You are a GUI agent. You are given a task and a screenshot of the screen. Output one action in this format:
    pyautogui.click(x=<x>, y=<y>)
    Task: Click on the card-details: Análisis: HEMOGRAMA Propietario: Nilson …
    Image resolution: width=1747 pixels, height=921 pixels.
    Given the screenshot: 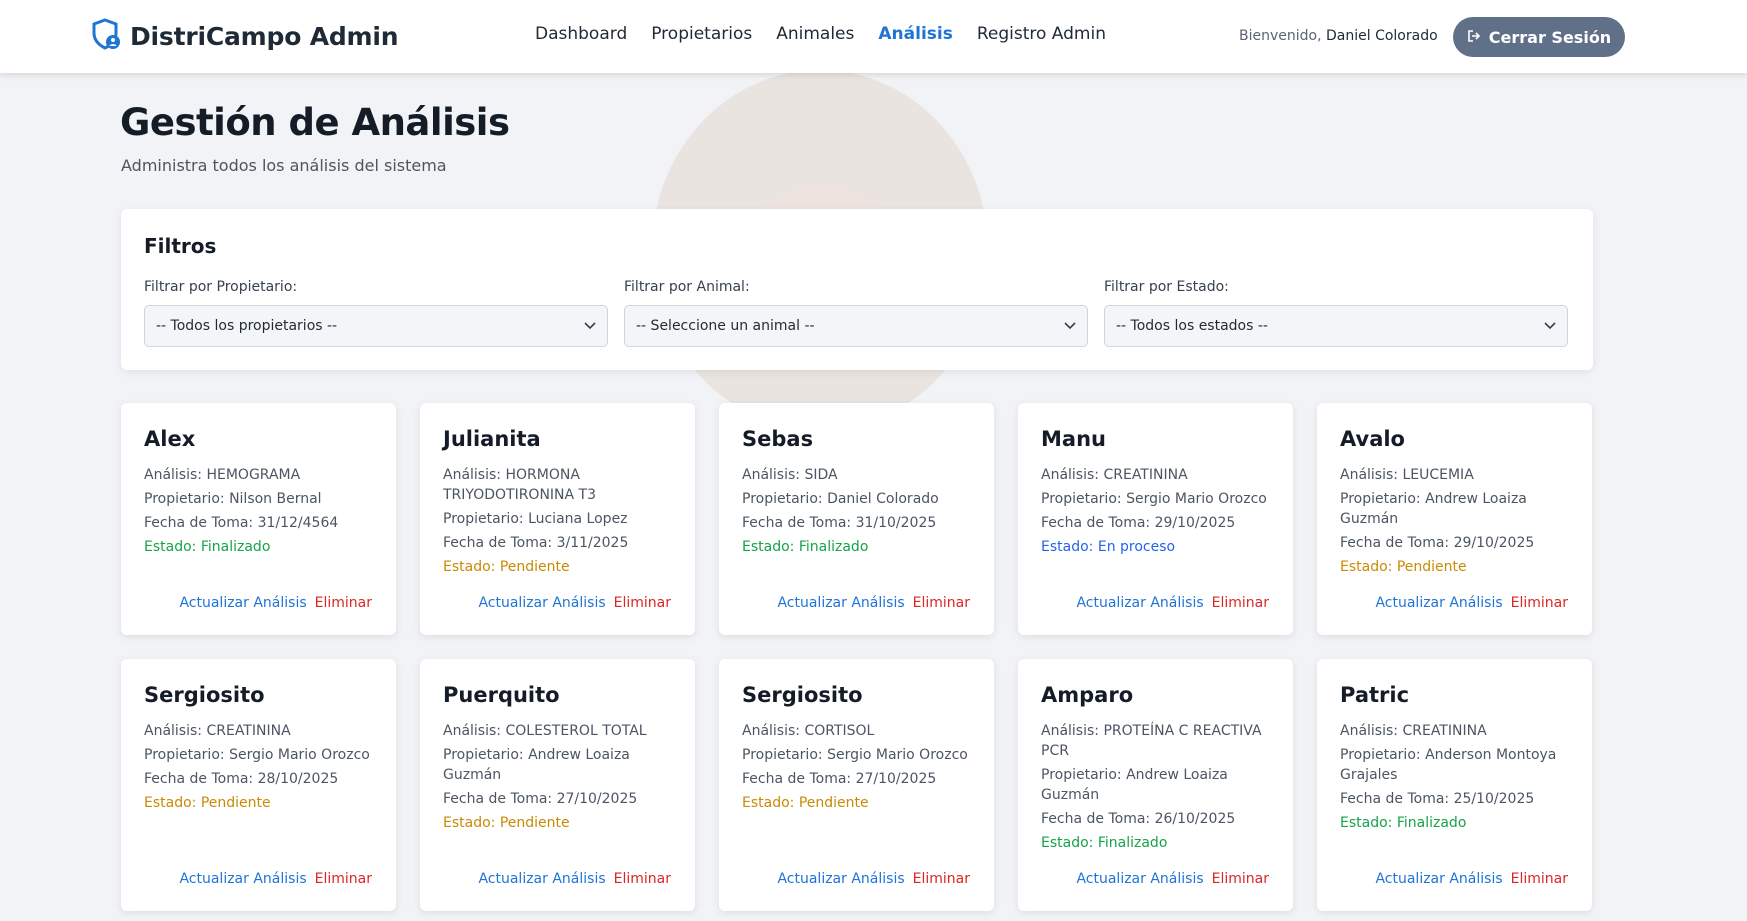 What is the action you would take?
    pyautogui.click(x=264, y=513)
    